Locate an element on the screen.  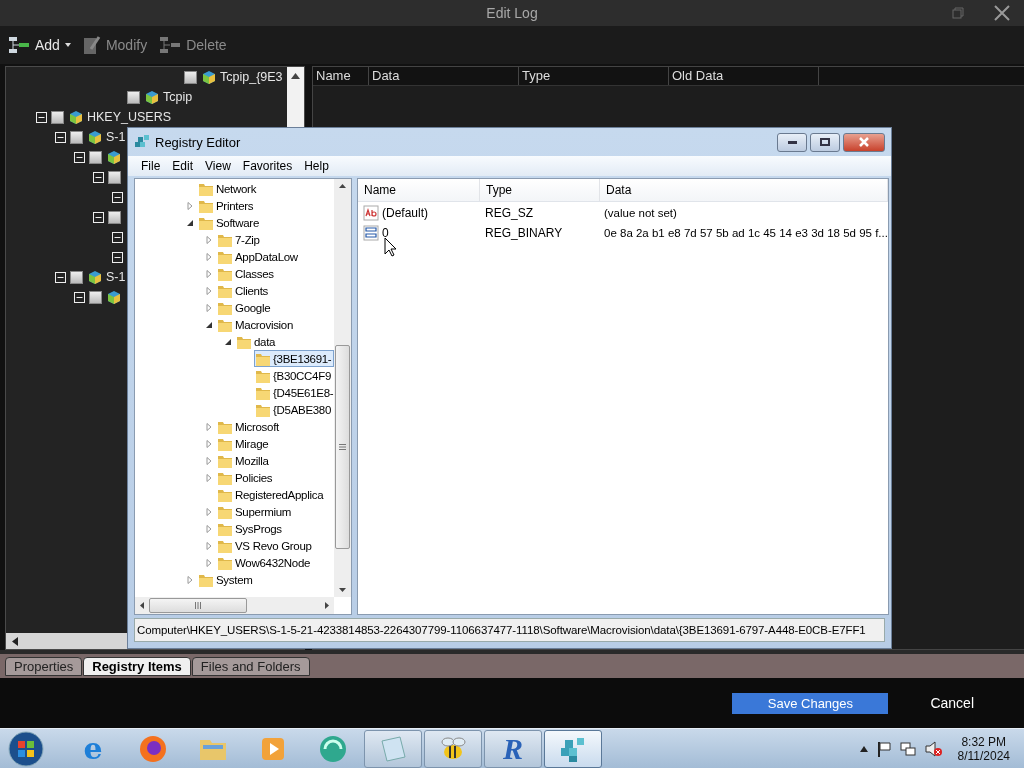
value-name: (Default) is located at coordinates (405, 212).